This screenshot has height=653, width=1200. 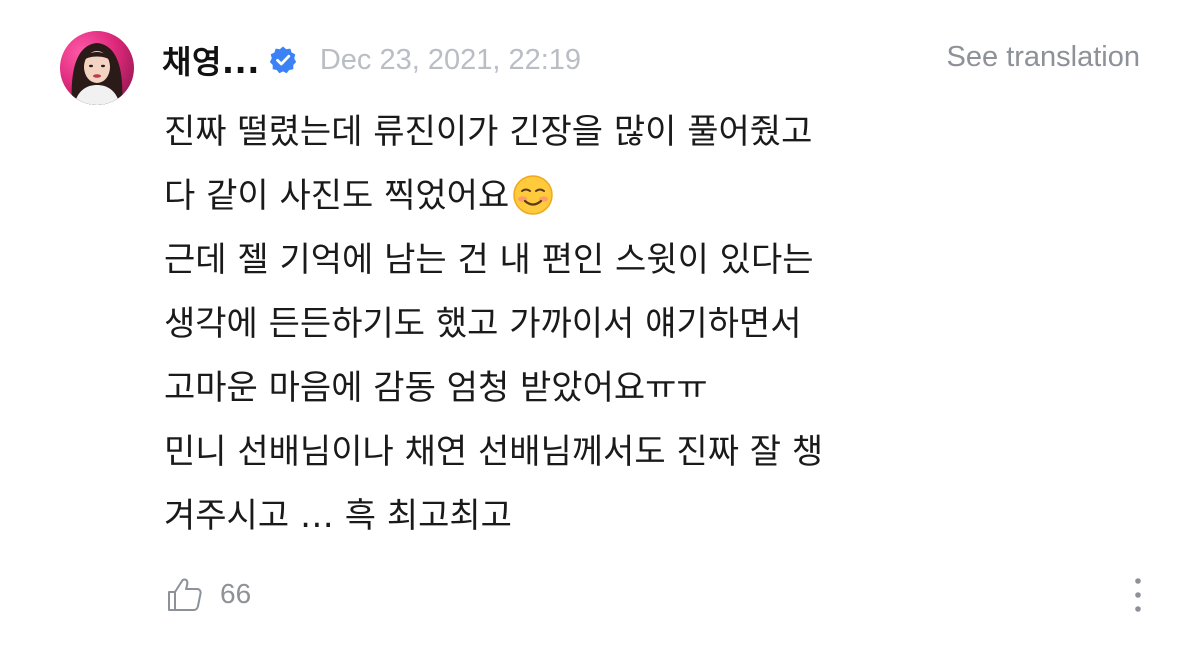 What do you see at coordinates (337, 196) in the screenshot?
I see `post-text-line: 다 같이 사진도 찍었어요` at bounding box center [337, 196].